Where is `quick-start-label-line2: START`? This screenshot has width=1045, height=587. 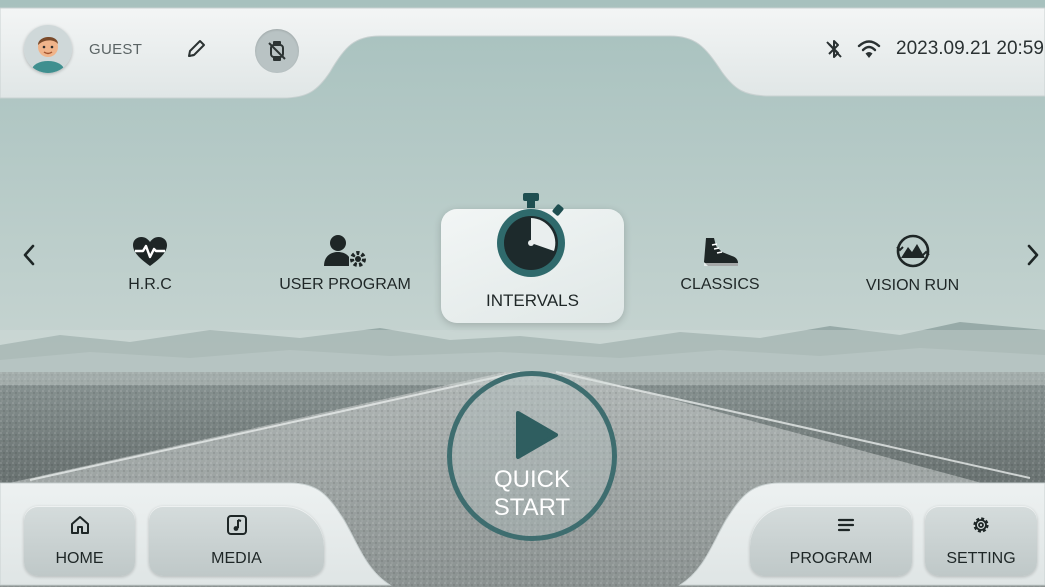 quick-start-label-line2: START is located at coordinates (532, 507).